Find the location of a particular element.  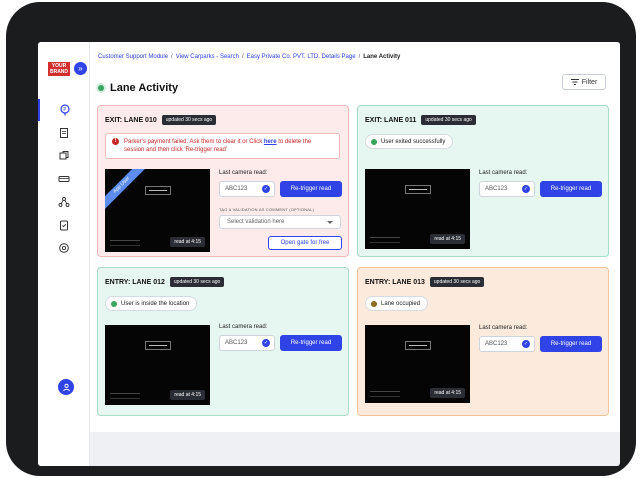

validation-label: TAG A VALIDATION AS COMMENT (OPTIONAL) is located at coordinates (267, 209).